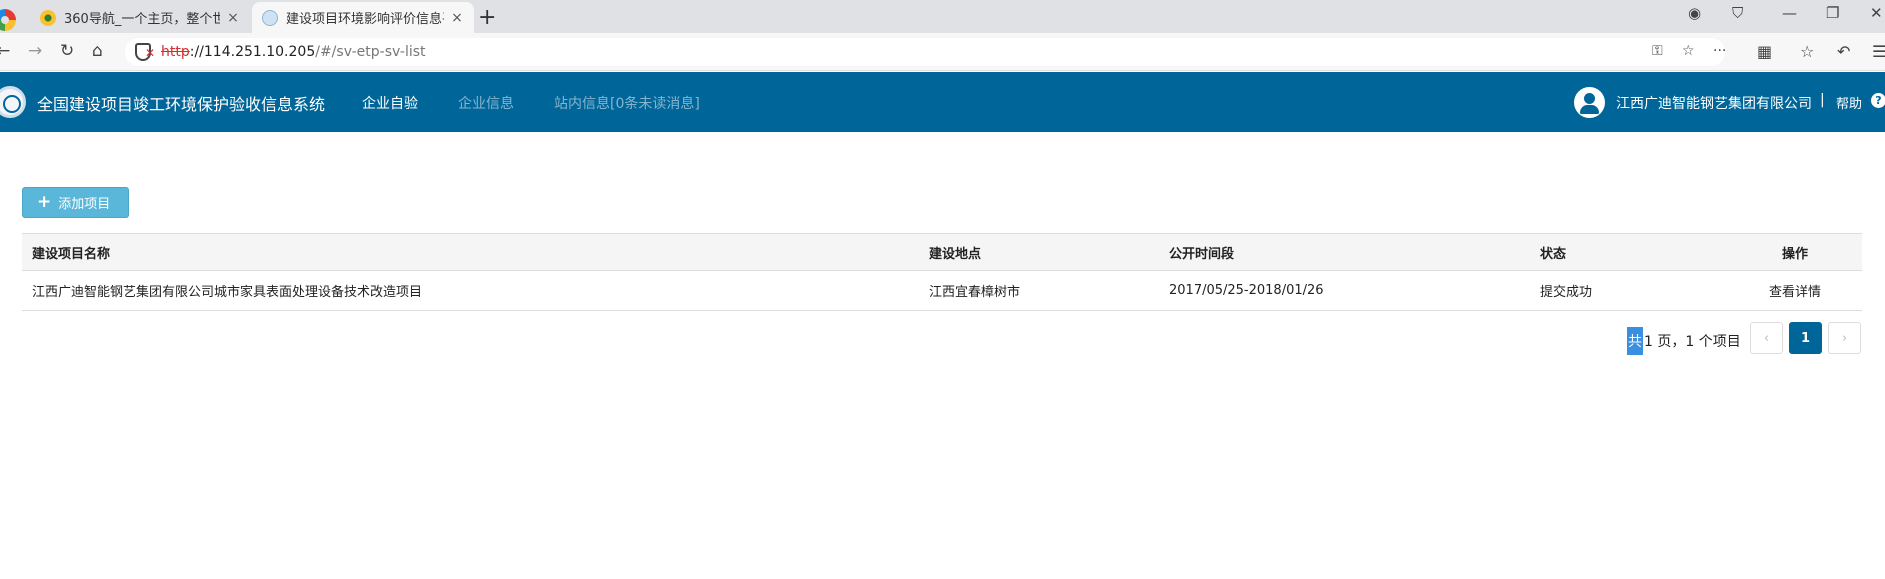 This screenshot has width=1885, height=579. I want to click on column-header-period: 公开时间段, so click(1202, 254).